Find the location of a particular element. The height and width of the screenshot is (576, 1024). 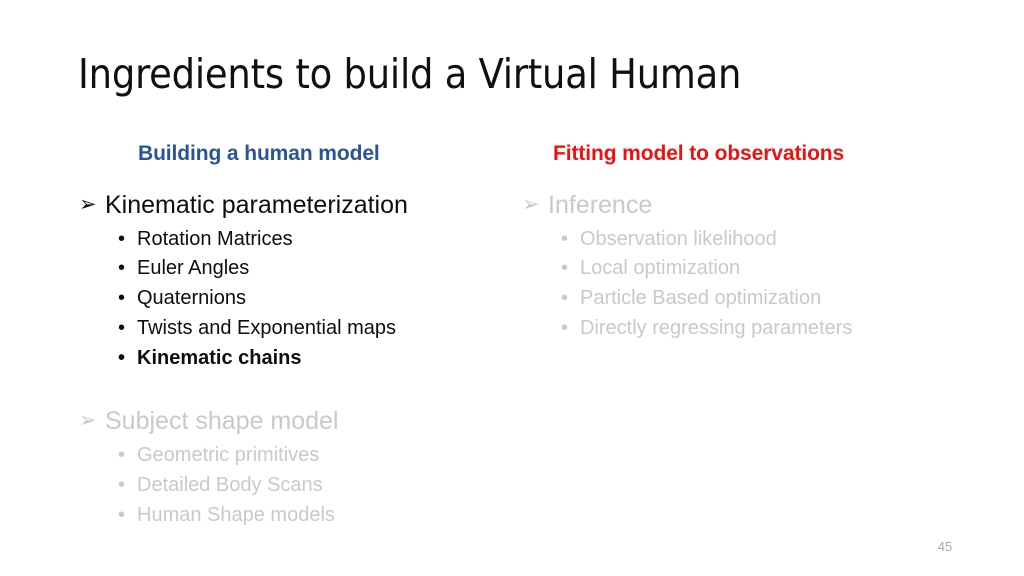

group-title: ➢ Inference is located at coordinates (741, 205).